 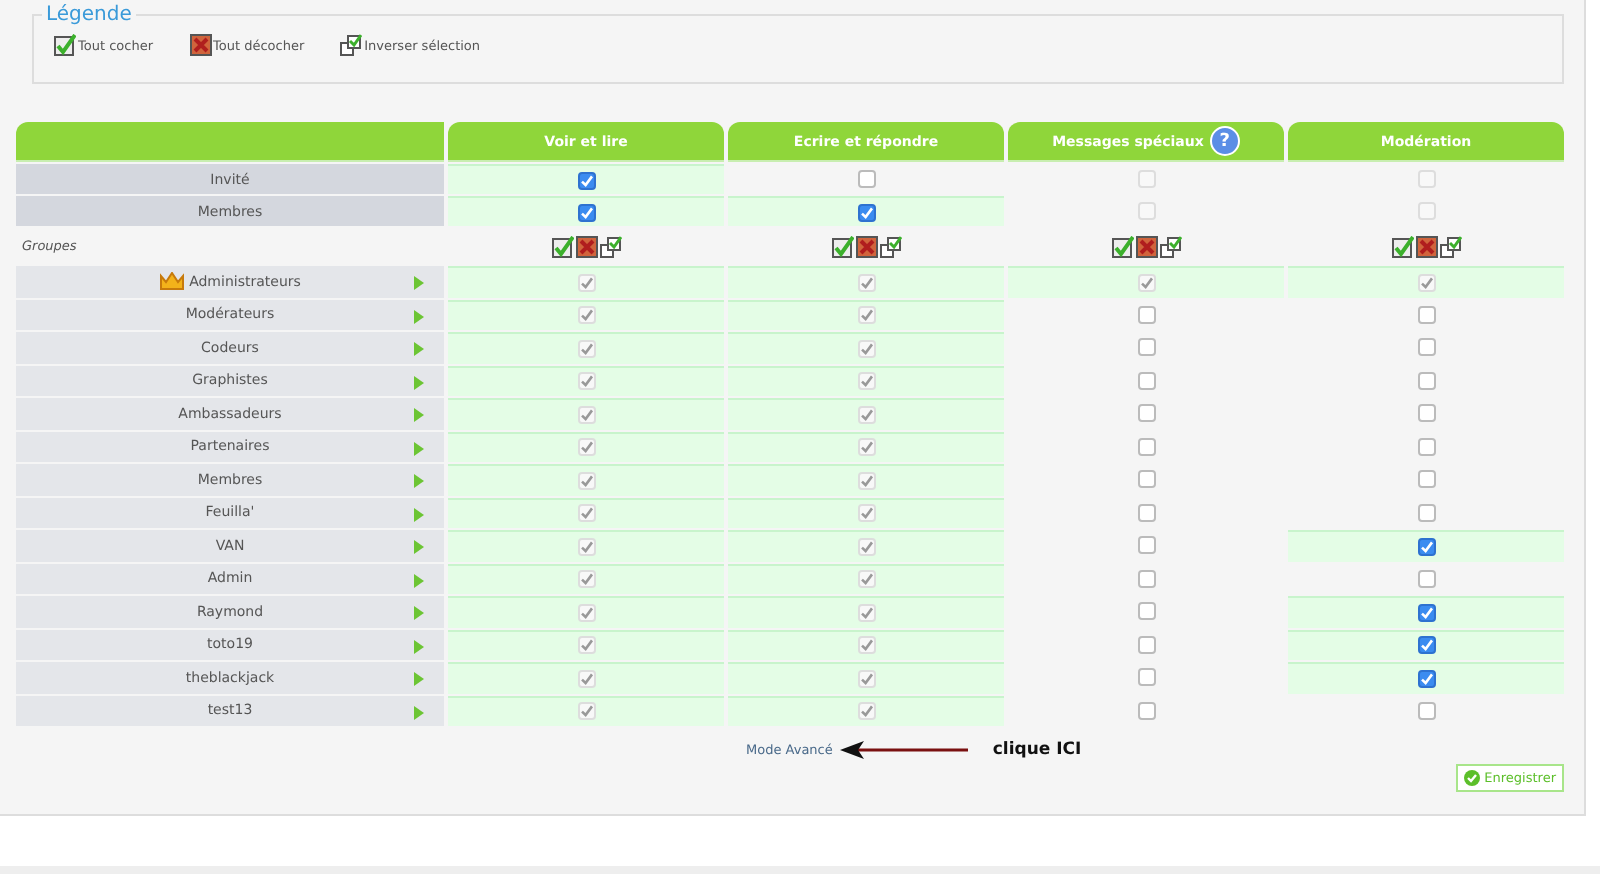 I want to click on legend-title: Légende, so click(x=89, y=15).